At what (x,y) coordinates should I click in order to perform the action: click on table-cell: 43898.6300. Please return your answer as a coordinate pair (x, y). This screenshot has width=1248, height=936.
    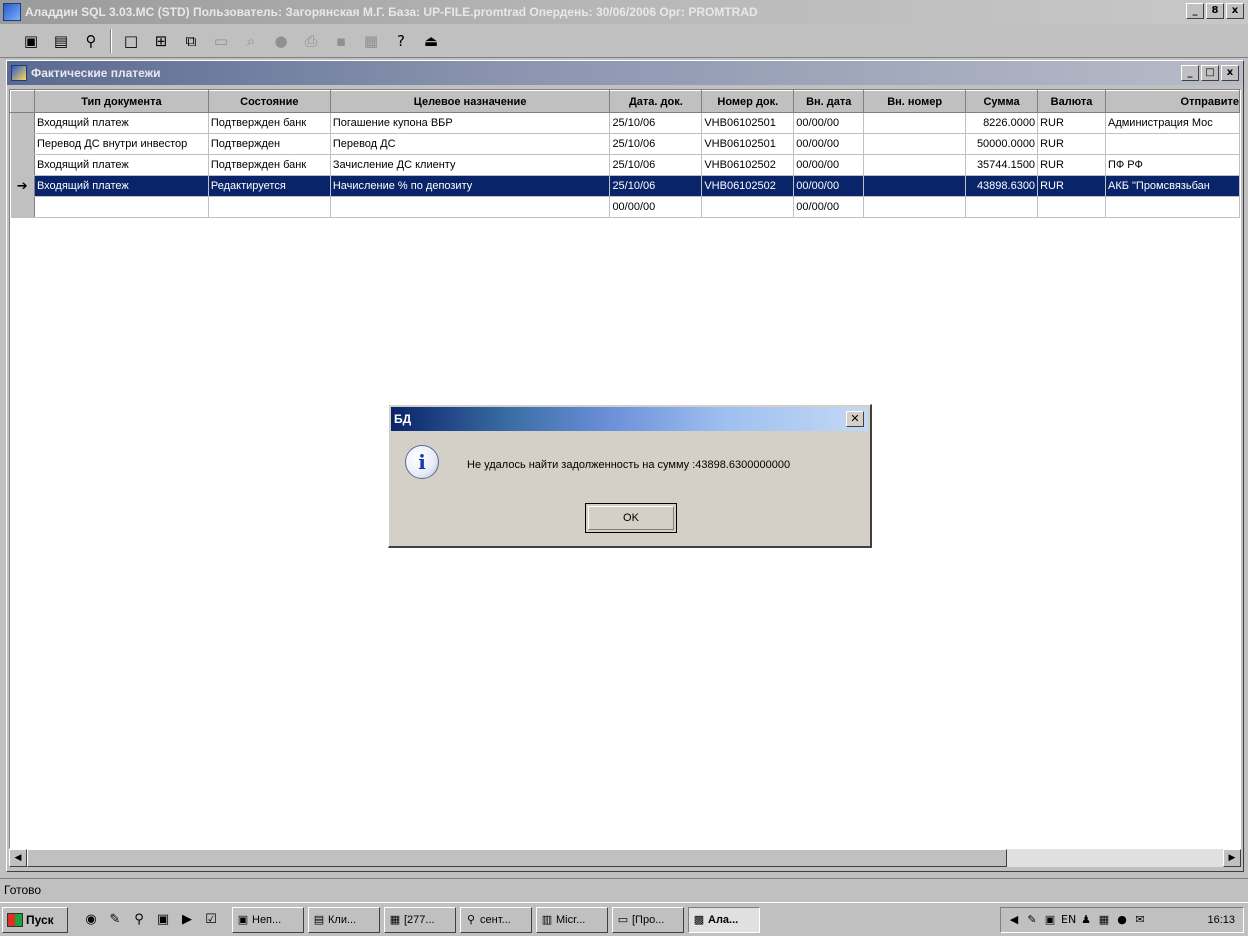
    Looking at the image, I should click on (1002, 186).